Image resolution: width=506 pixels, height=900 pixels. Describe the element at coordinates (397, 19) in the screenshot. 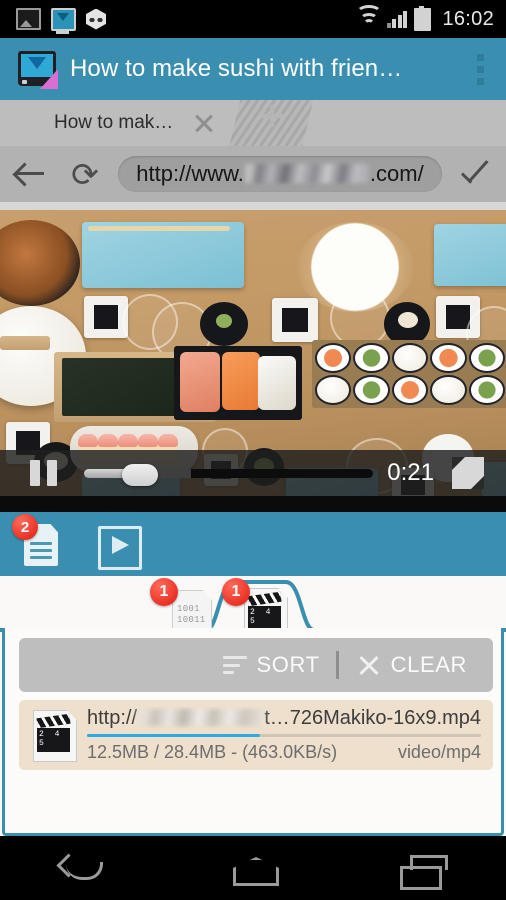

I see `signal-icon` at that location.